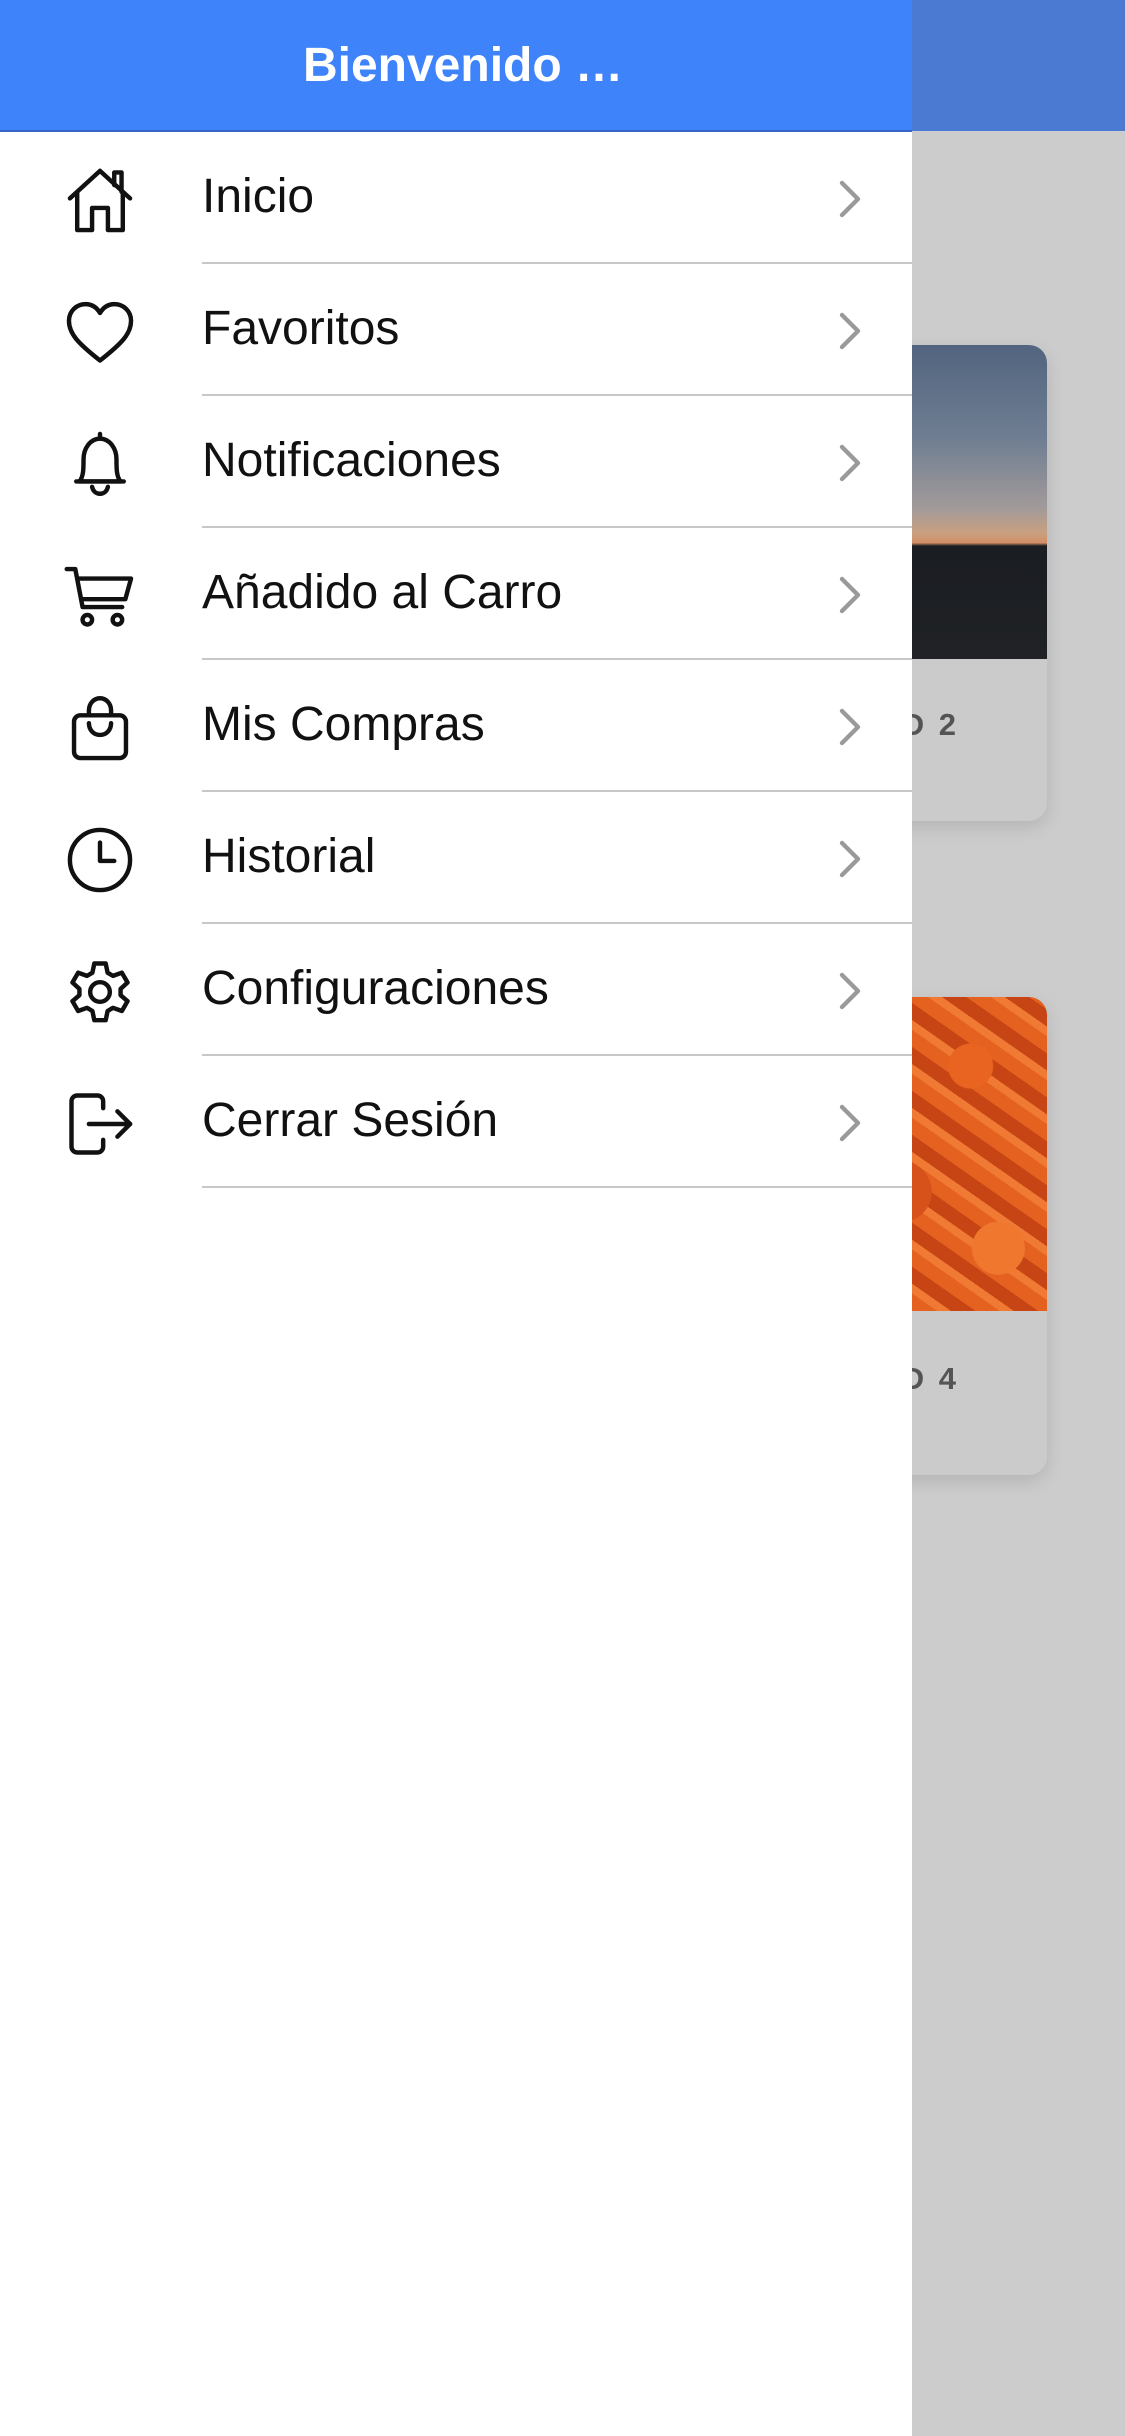 The height and width of the screenshot is (2436, 1125). Describe the element at coordinates (301, 328) in the screenshot. I see `menu-item-label: Favoritos` at that location.